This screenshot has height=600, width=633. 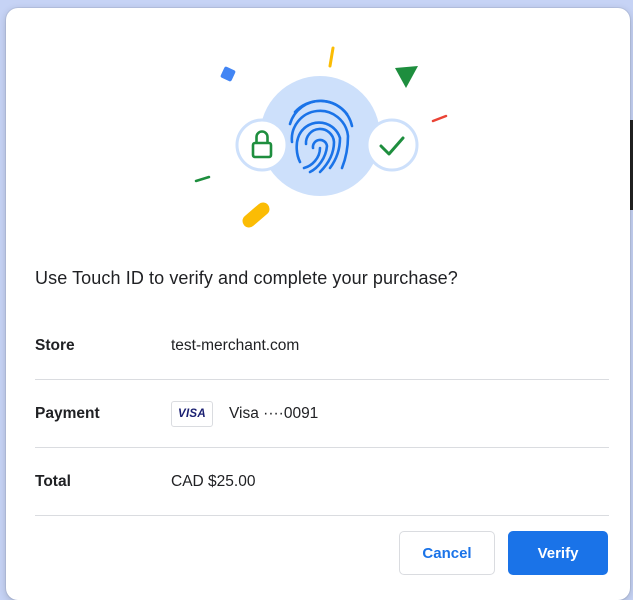 I want to click on confetti-blue-square, so click(x=228, y=74).